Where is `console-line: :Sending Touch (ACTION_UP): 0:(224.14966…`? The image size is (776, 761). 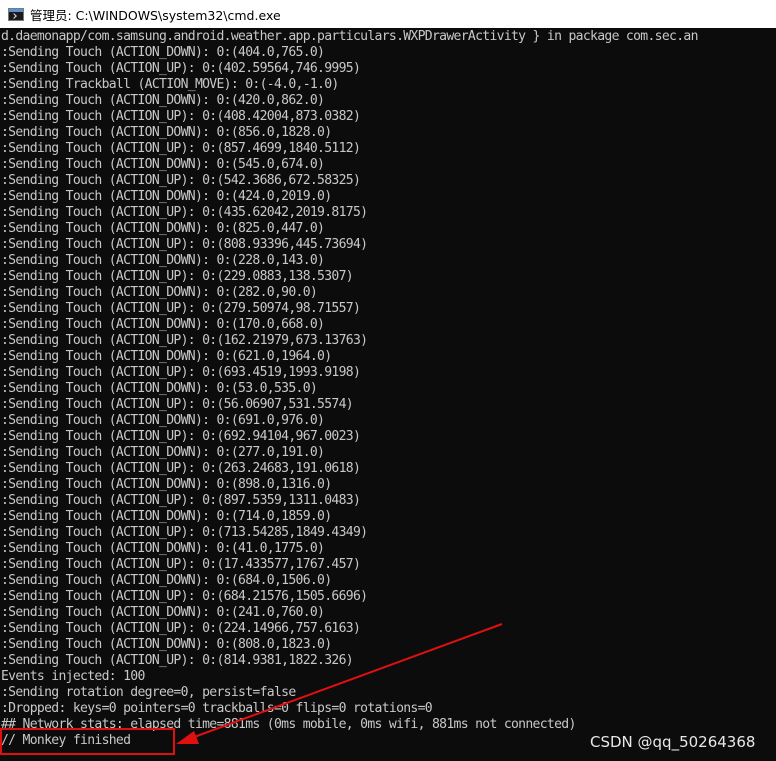 console-line: :Sending Touch (ACTION_UP): 0:(224.14966… is located at coordinates (181, 628).